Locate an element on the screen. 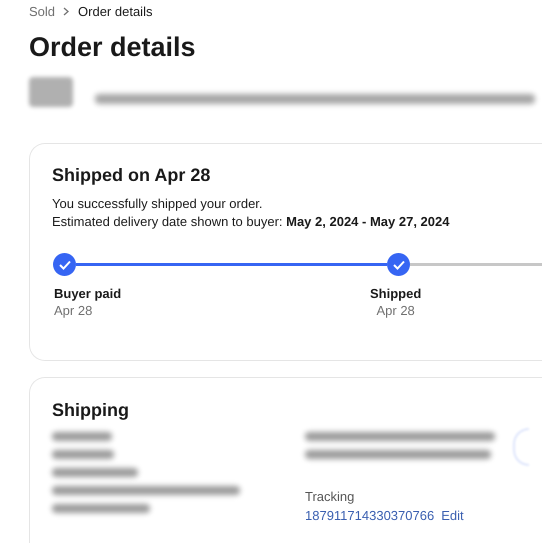  delivery-estimate: Estimated delivery date shown to buyer: May 2, 2024 - May 27, 2024 is located at coordinates (251, 222).